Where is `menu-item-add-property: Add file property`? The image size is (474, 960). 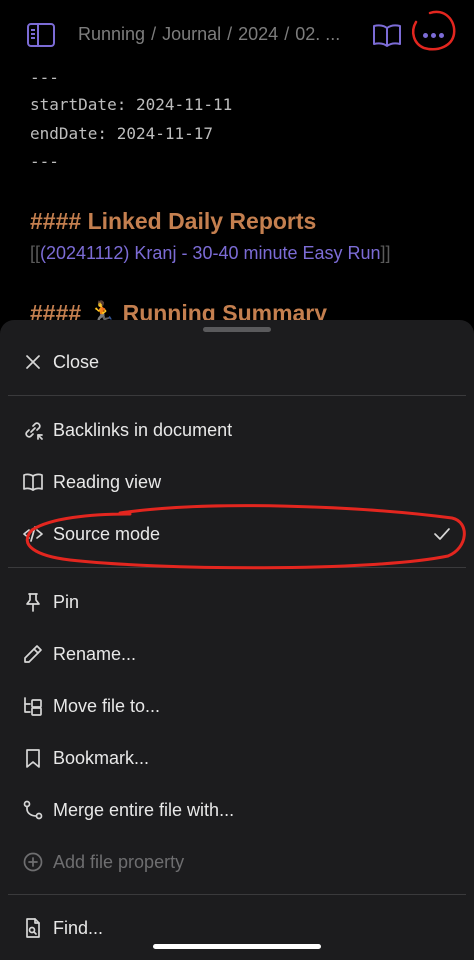
menu-item-add-property: Add file property is located at coordinates (237, 862).